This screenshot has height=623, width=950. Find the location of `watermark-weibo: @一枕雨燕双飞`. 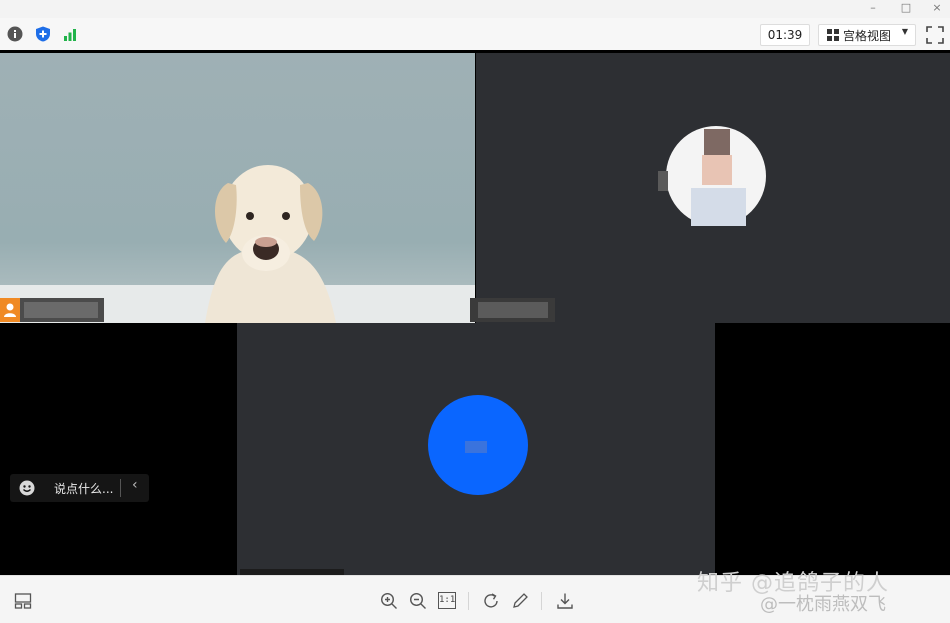

watermark-weibo: @一枕雨燕双飞 is located at coordinates (823, 604).